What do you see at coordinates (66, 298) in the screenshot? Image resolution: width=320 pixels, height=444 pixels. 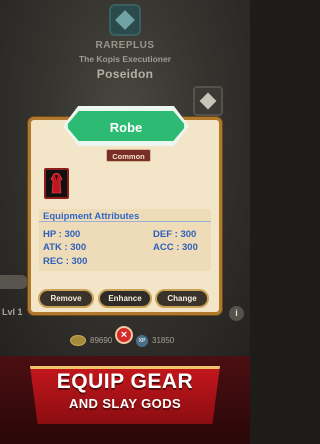 I see `remove-button: Remove` at bounding box center [66, 298].